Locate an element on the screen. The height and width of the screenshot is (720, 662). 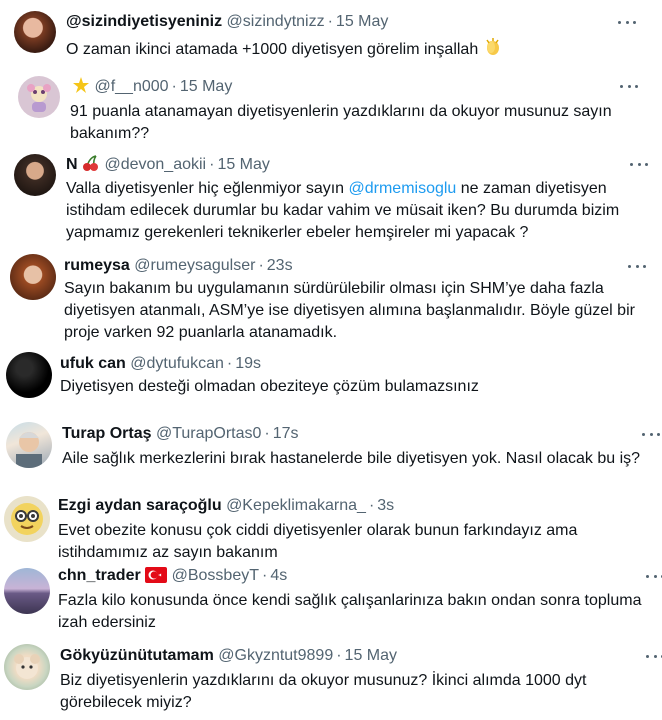
author-name: N is located at coordinates (72, 164).